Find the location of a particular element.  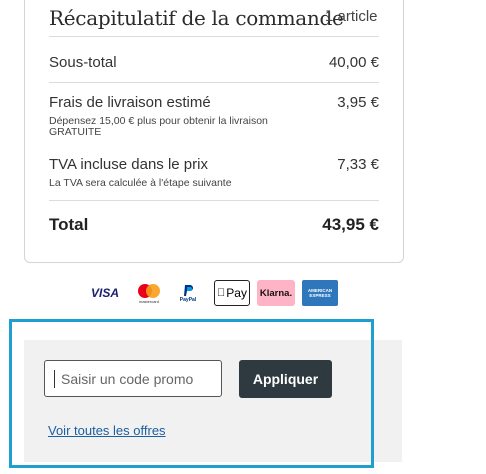

vat-note: La TVA sera calculée à l'étape suivante is located at coordinates (140, 183).